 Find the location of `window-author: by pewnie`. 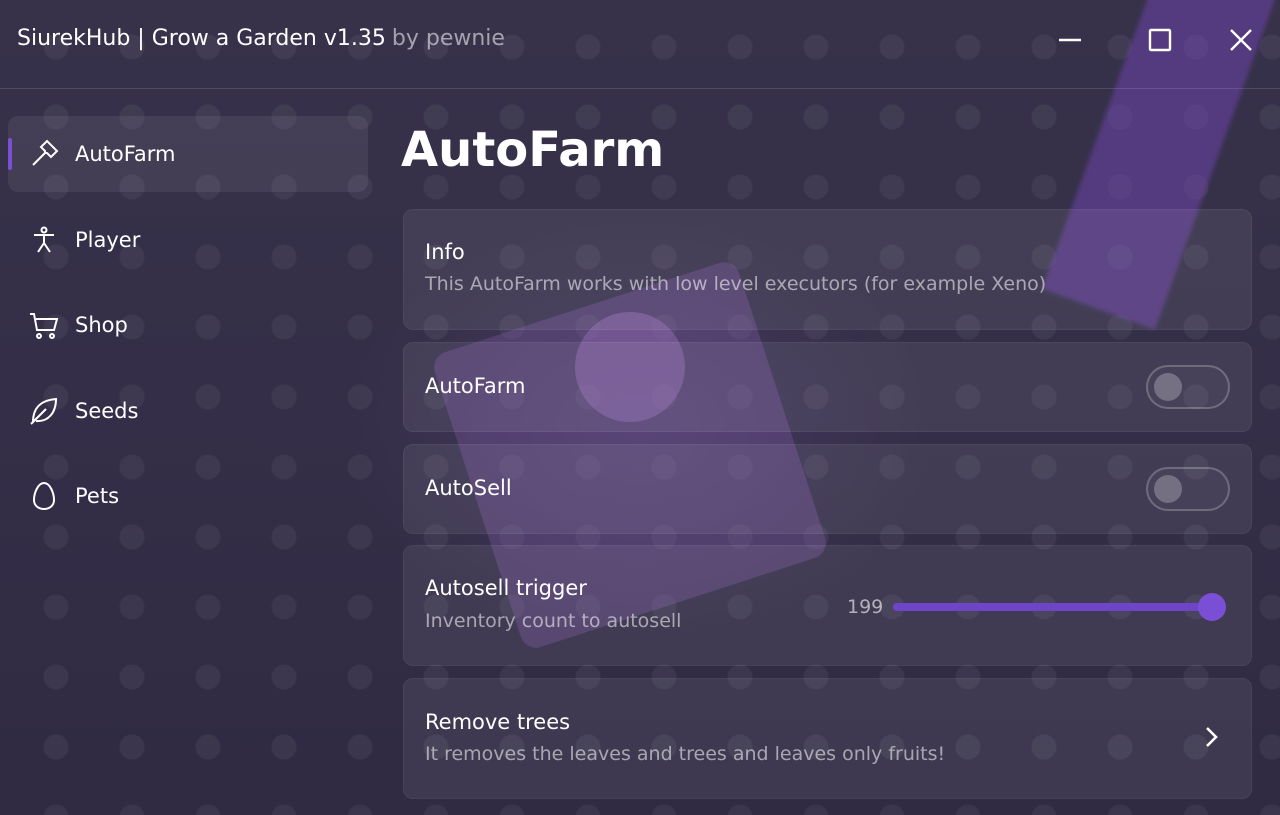

window-author: by pewnie is located at coordinates (448, 38).